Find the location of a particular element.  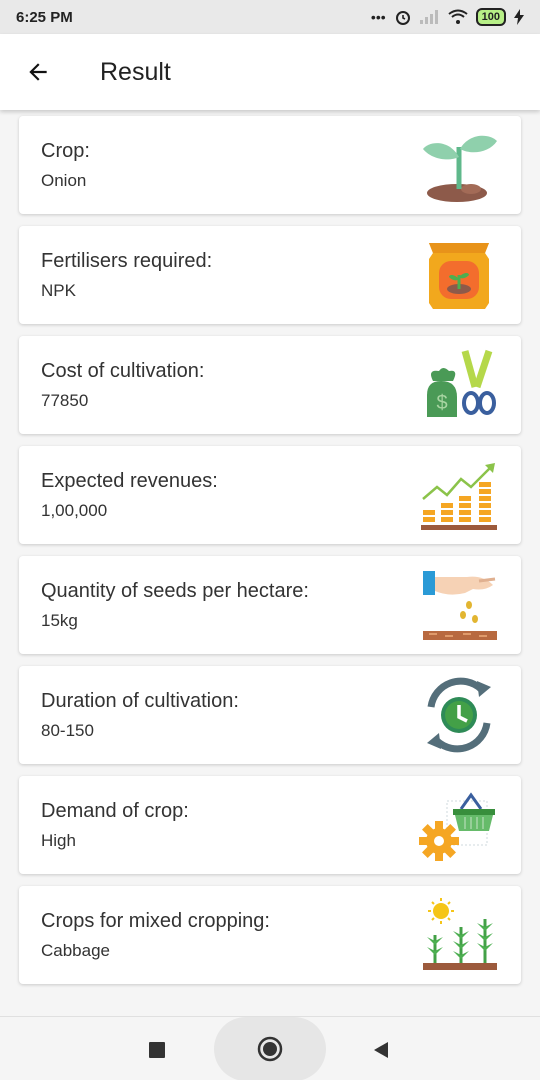

card-fertilisers: Fertilisers required: NPK is located at coordinates (270, 275).